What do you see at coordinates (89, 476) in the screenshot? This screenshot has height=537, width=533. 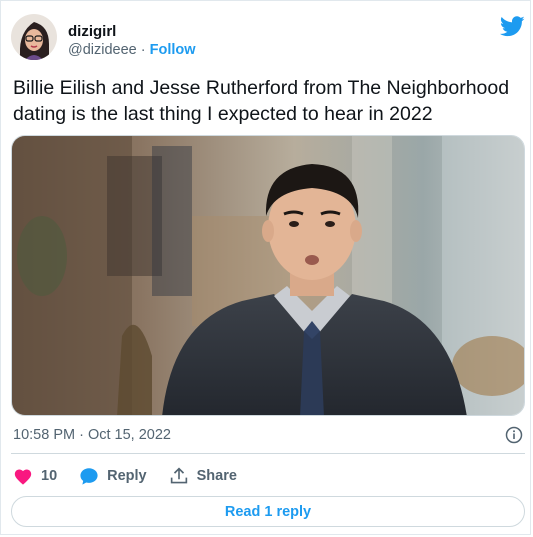 I see `reply-bubble-icon` at bounding box center [89, 476].